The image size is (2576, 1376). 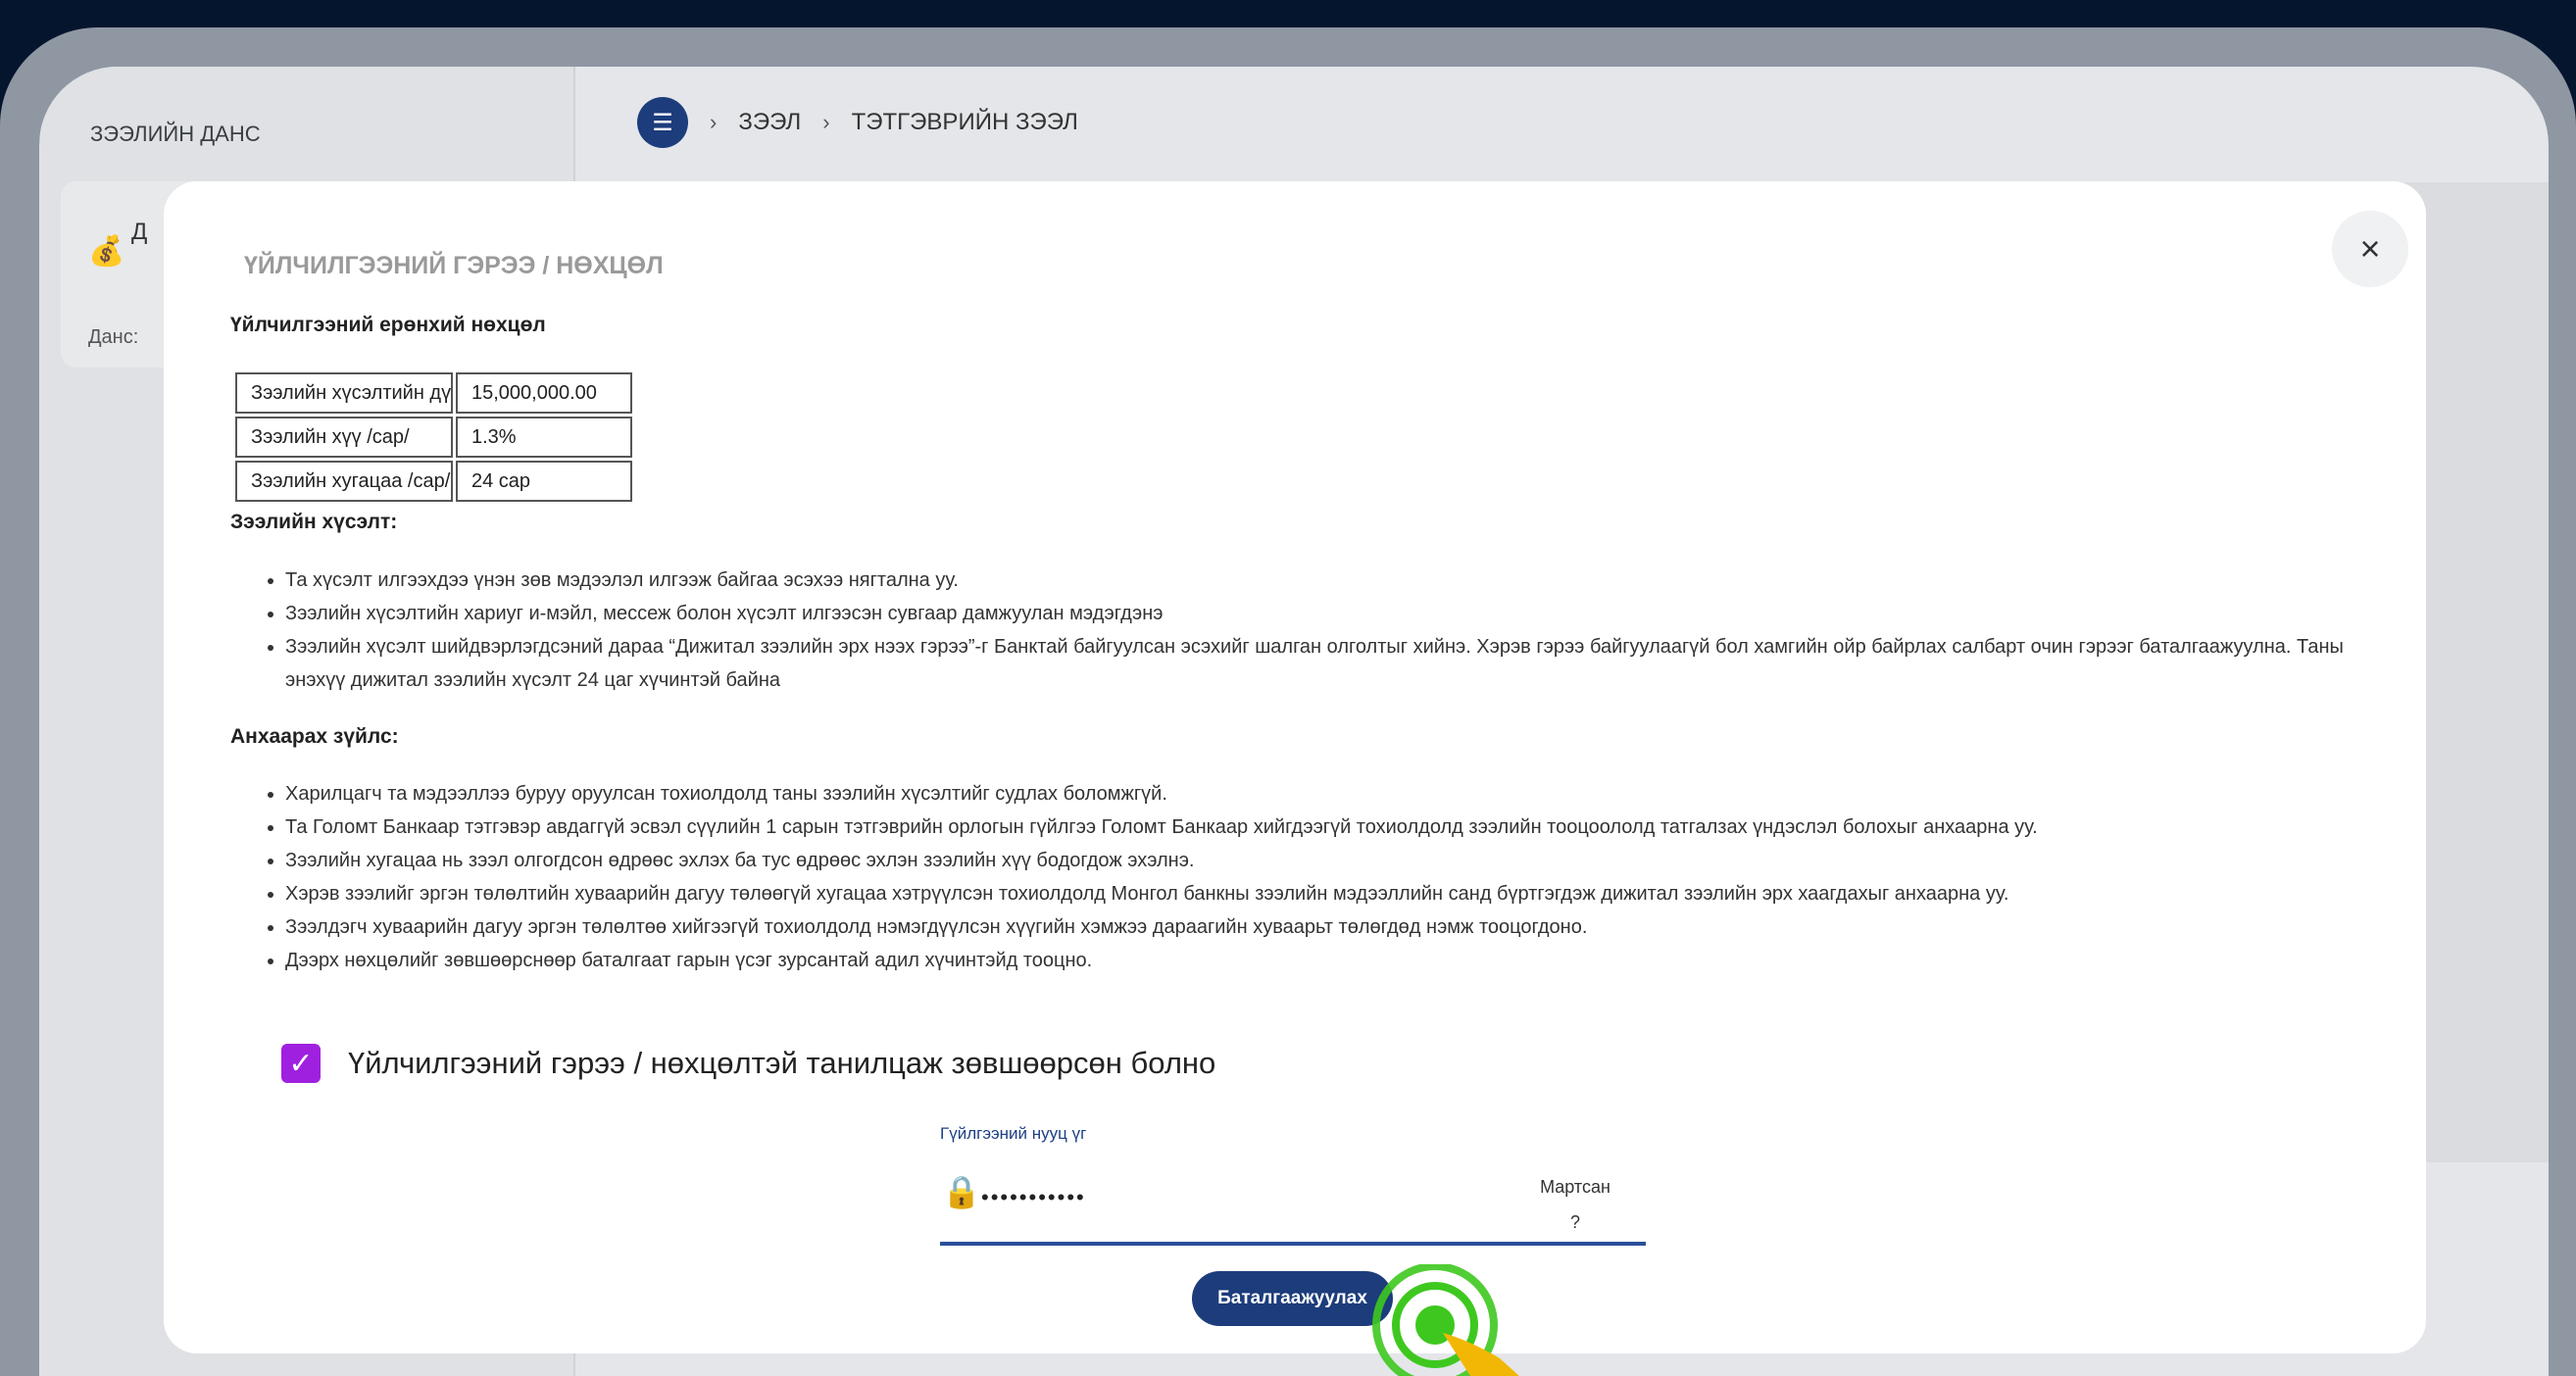 What do you see at coordinates (1574, 1222) in the screenshot?
I see `forgot-line-2: ?` at bounding box center [1574, 1222].